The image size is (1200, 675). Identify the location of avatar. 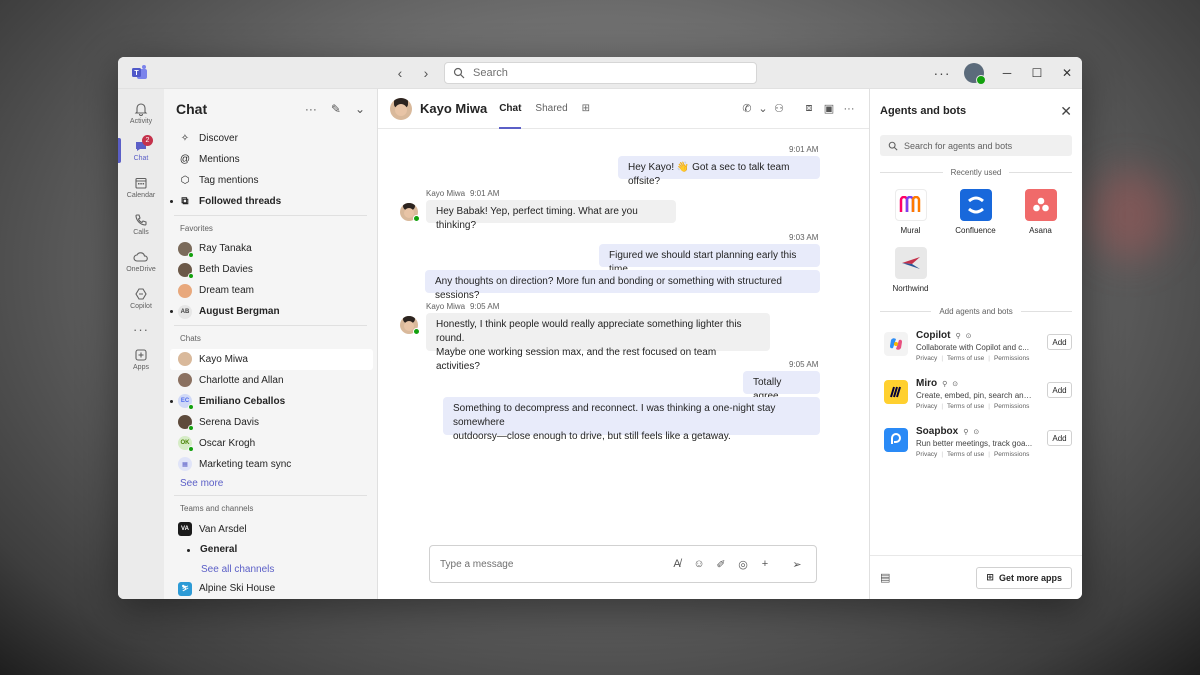
(401, 108).